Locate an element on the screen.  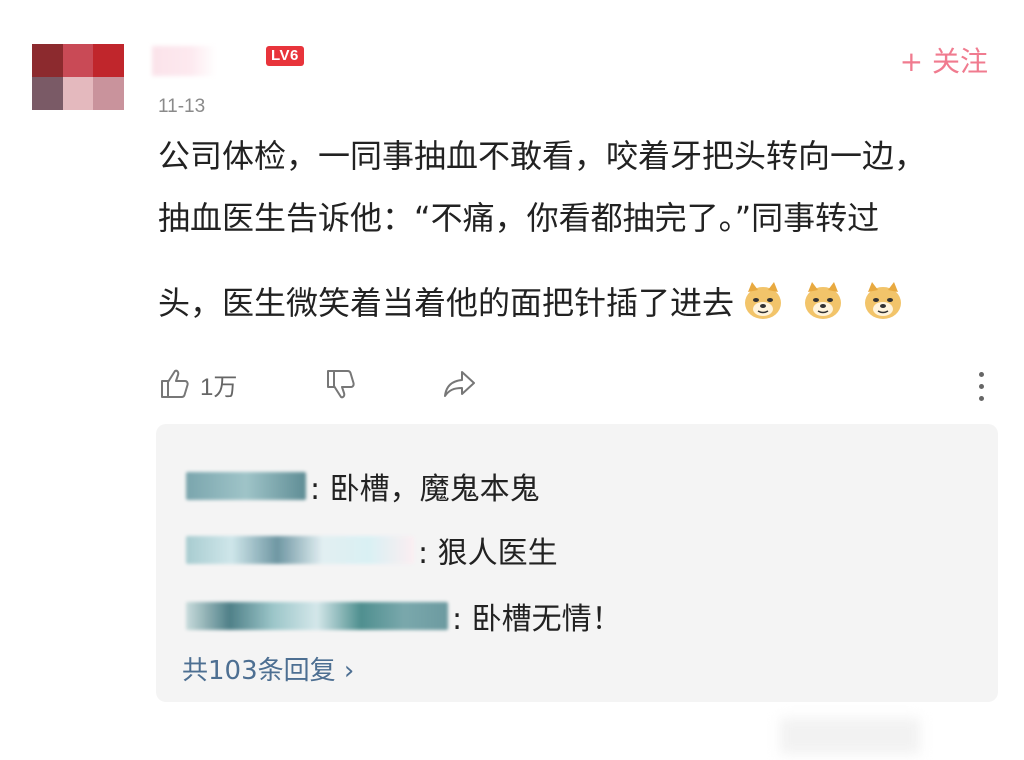
post-line: 头，医生微笑着当着他的面把针插了进去 is located at coordinates (558, 314).